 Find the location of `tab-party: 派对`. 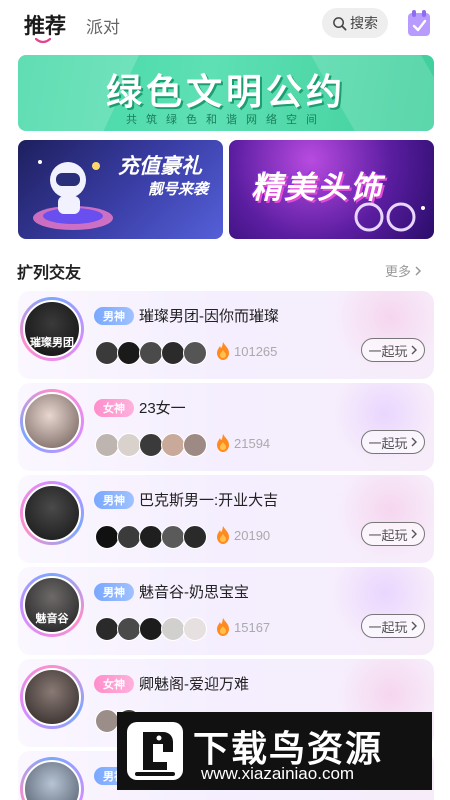

tab-party: 派对 is located at coordinates (103, 25).